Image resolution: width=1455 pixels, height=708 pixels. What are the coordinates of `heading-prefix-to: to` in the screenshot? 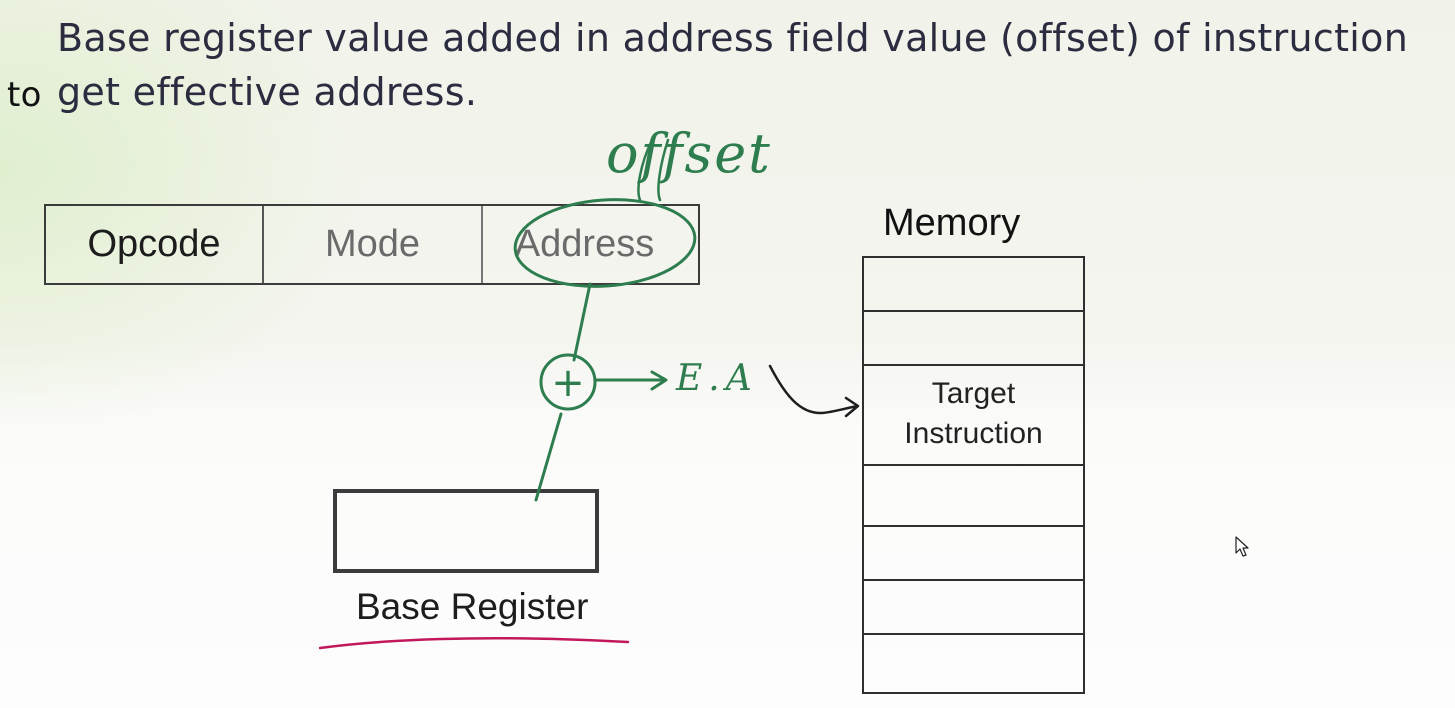 It's located at (24, 95).